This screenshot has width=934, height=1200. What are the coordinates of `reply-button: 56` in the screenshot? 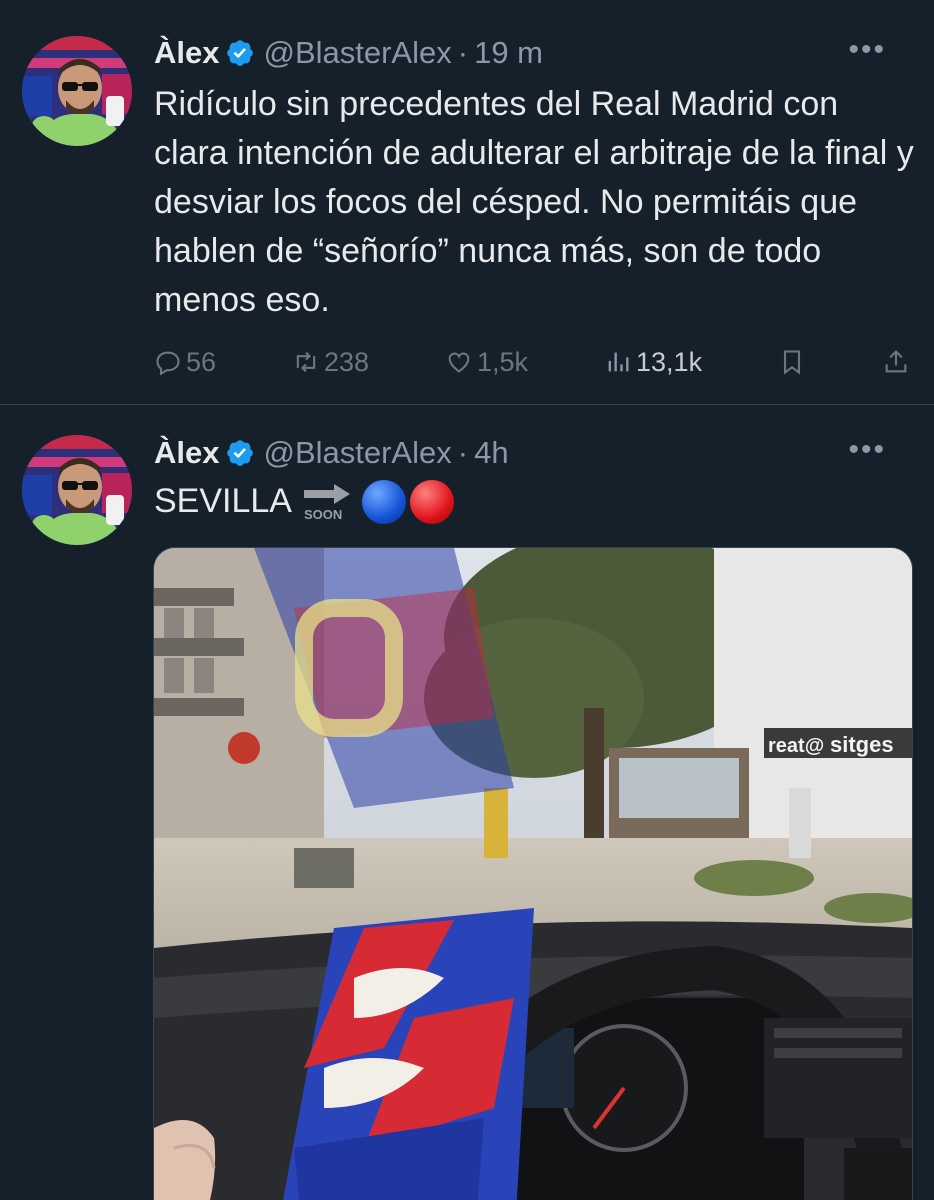 It's located at (185, 362).